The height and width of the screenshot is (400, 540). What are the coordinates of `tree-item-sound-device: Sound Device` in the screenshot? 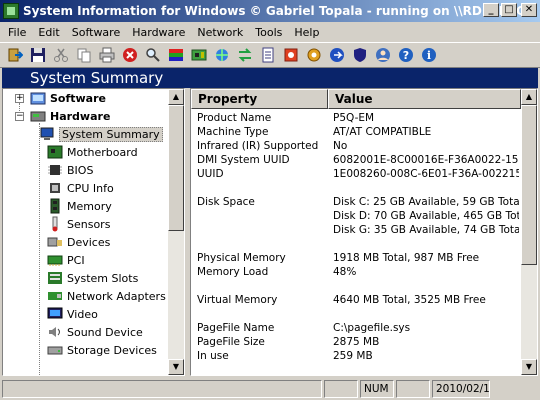 It's located at (95, 332).